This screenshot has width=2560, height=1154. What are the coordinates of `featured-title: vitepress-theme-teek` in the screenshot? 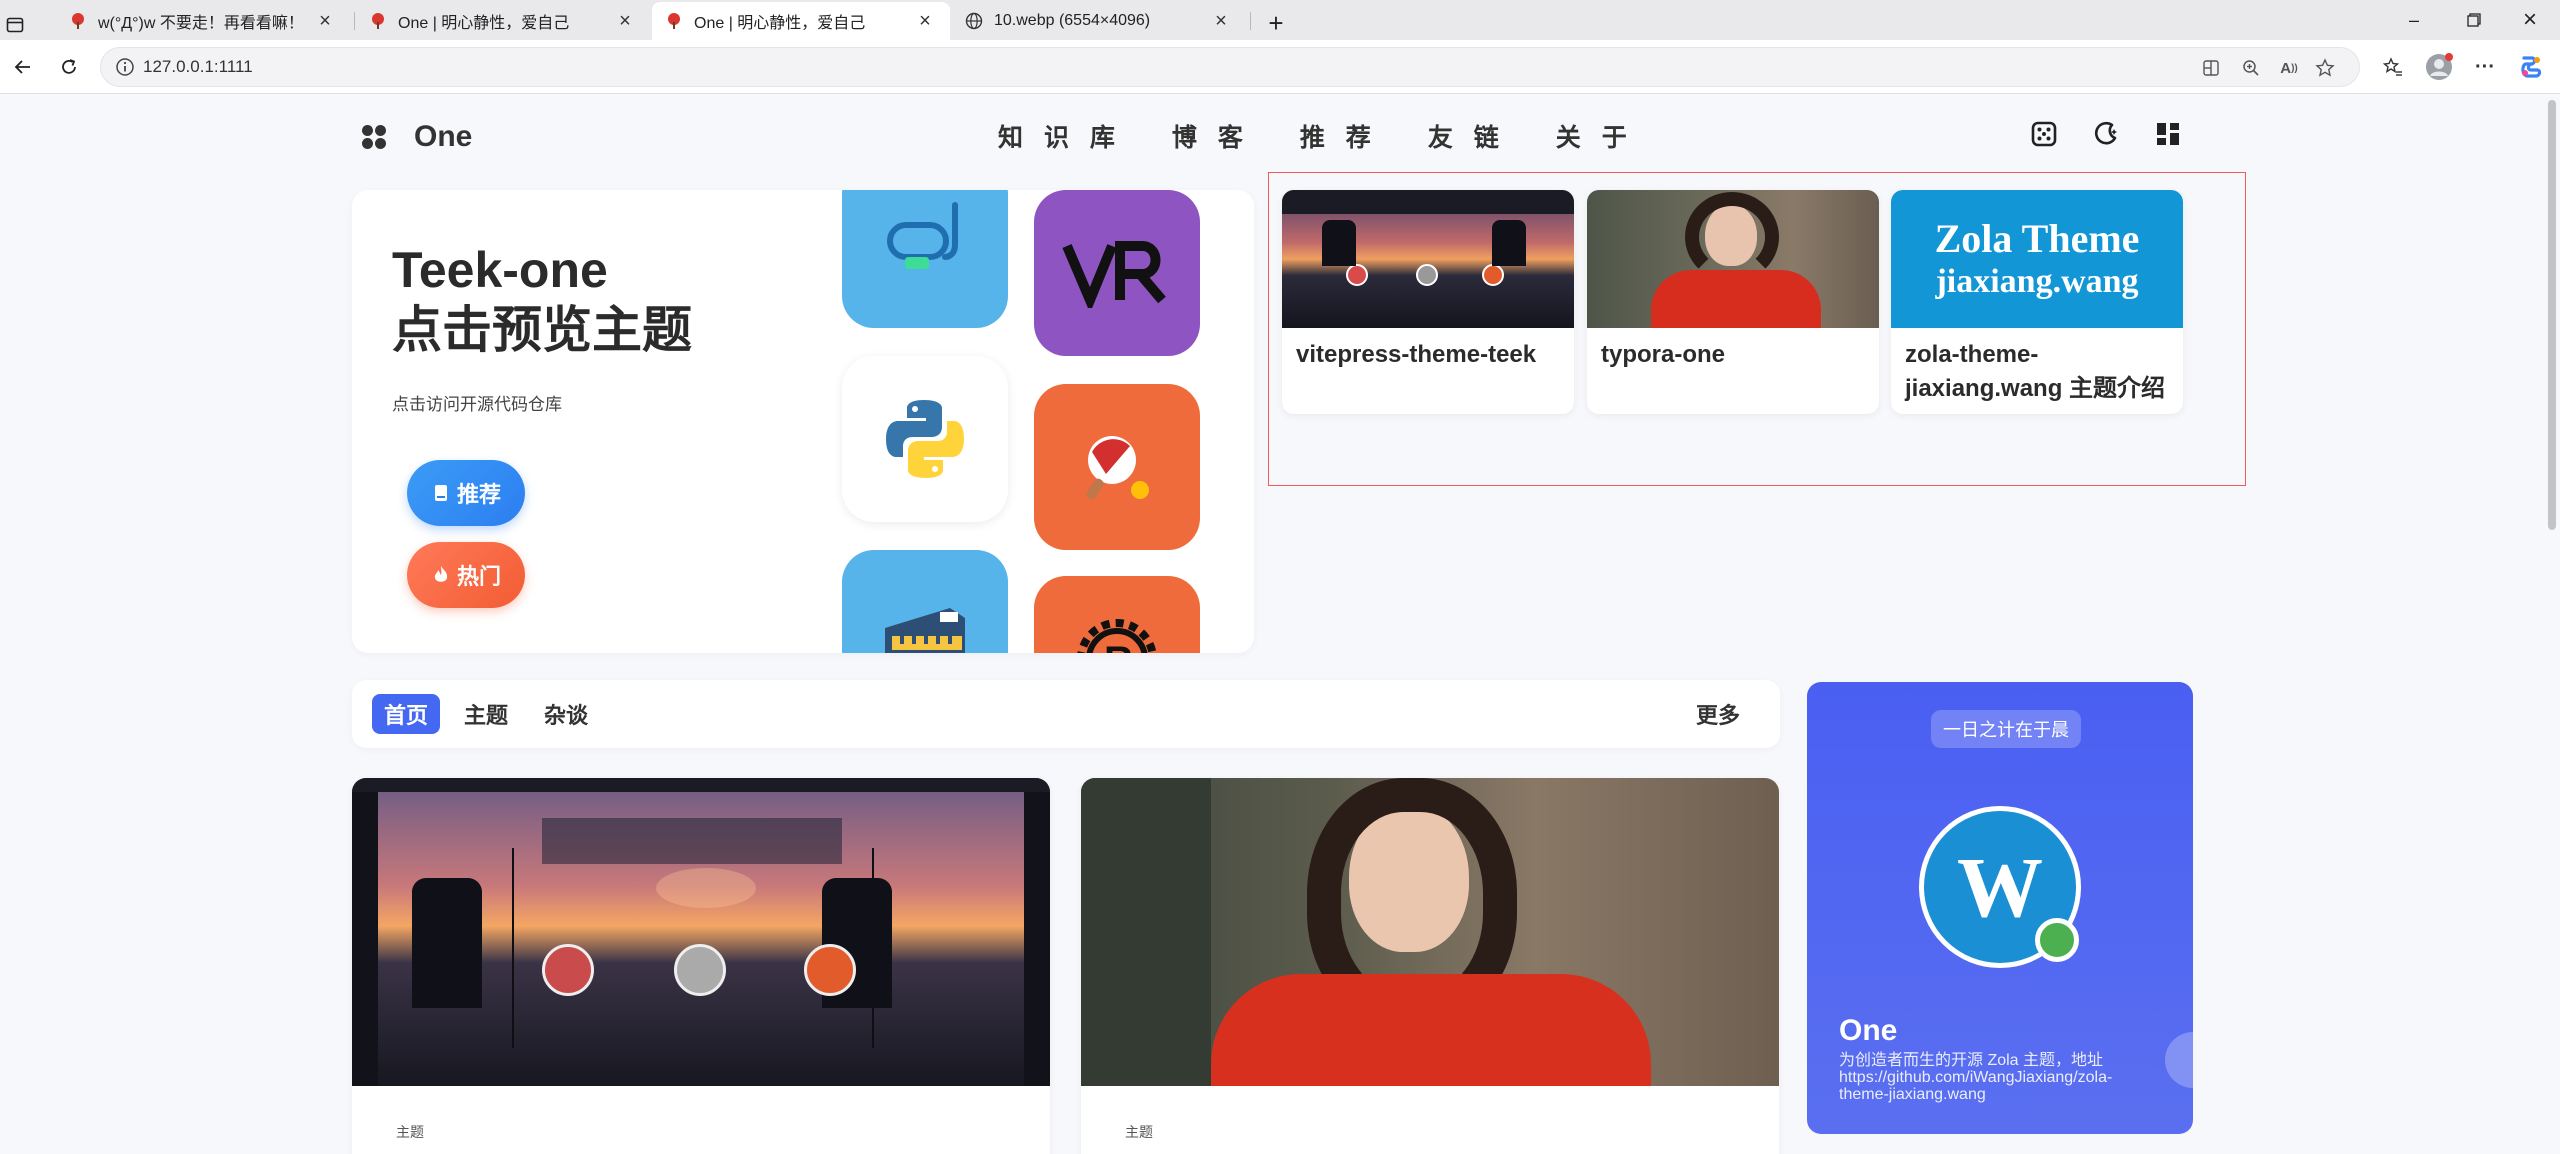 It's located at (1416, 354).